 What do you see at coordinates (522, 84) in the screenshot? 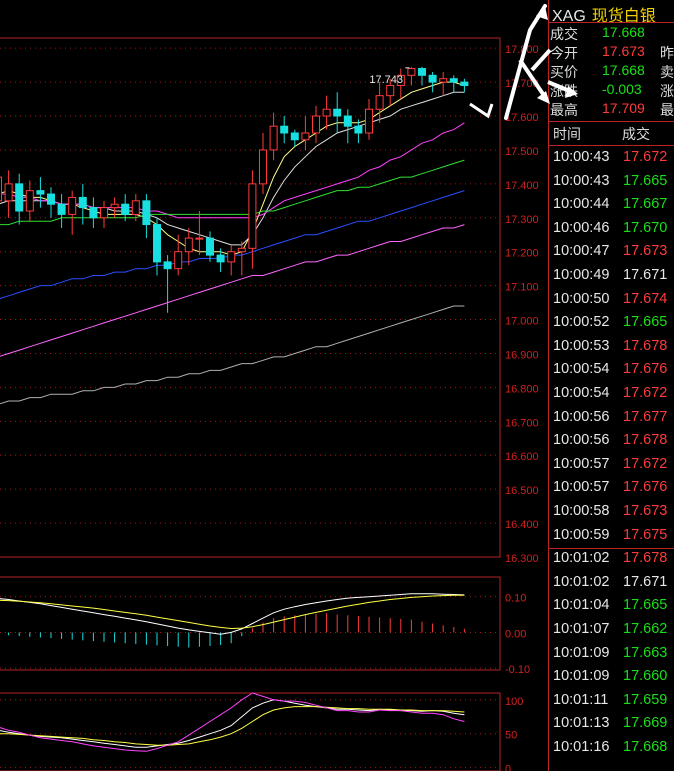
I see `price-panel-tick-label: 17.700` at bounding box center [522, 84].